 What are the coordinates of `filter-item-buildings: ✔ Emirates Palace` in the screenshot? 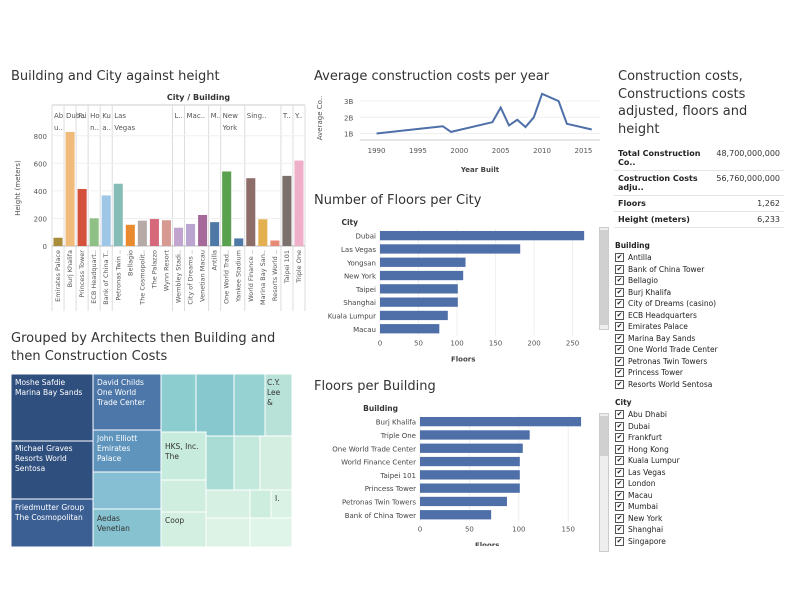 It's located at (700, 327).